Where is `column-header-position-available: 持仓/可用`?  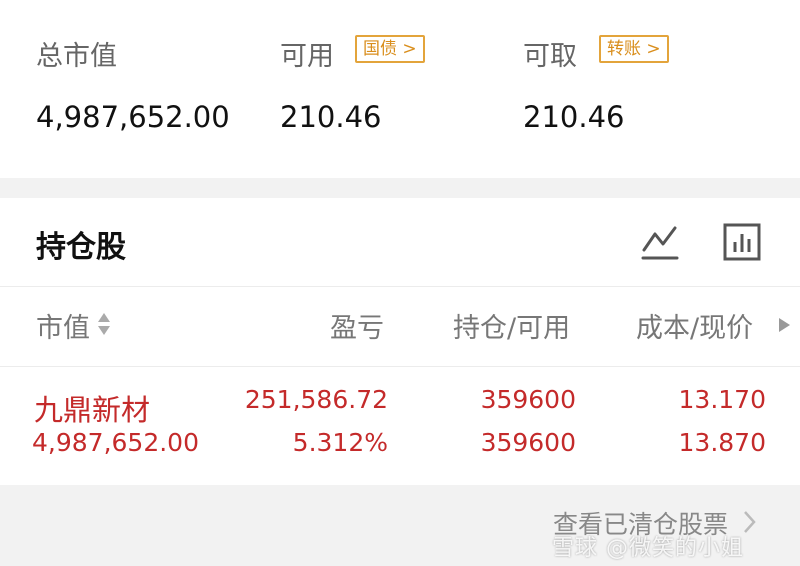
column-header-position-available: 持仓/可用 is located at coordinates (512, 328).